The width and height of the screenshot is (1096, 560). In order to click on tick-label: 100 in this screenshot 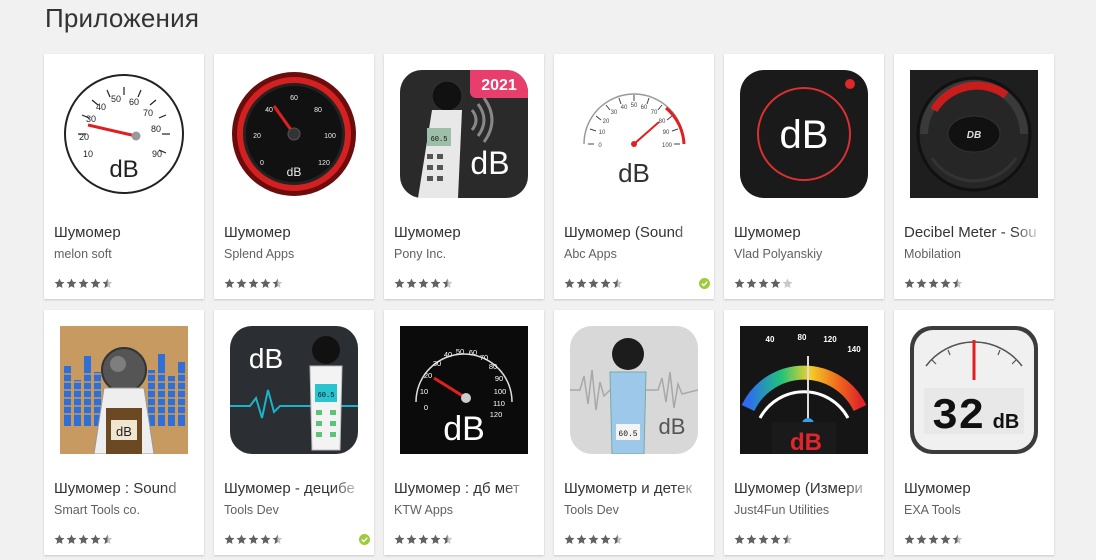, I will do `click(500, 391)`.